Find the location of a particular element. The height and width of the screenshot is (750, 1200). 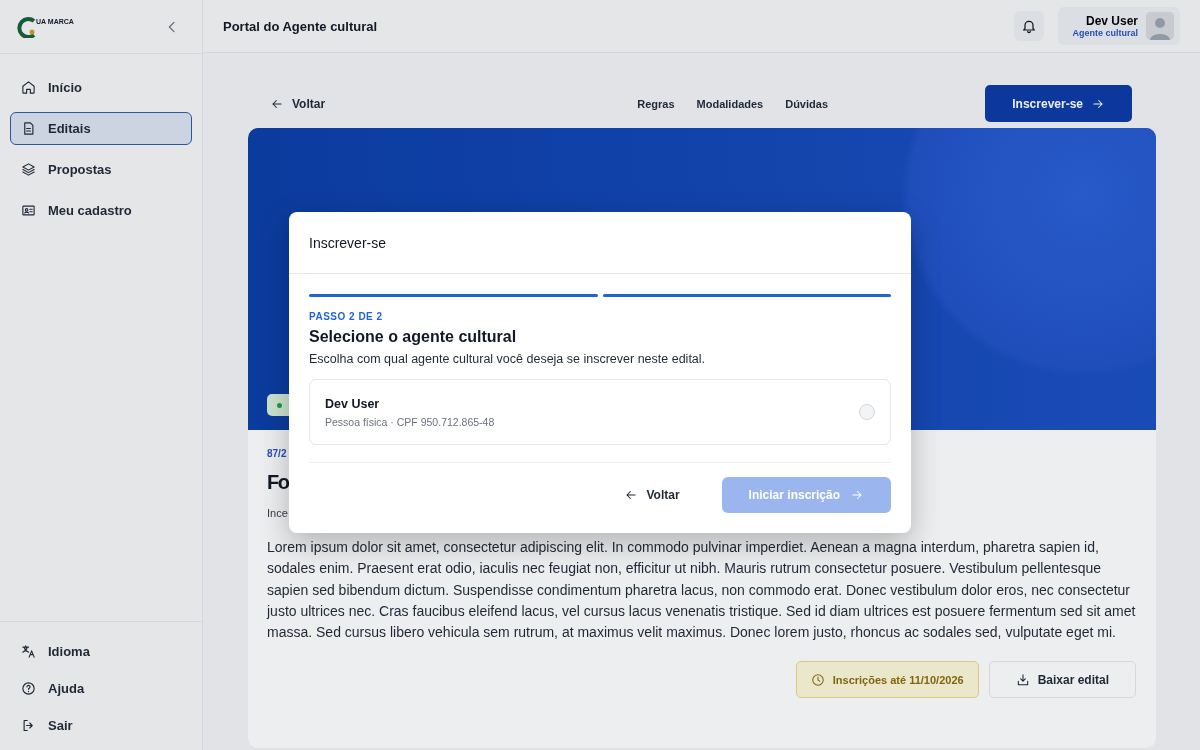

radio-button is located at coordinates (867, 412).